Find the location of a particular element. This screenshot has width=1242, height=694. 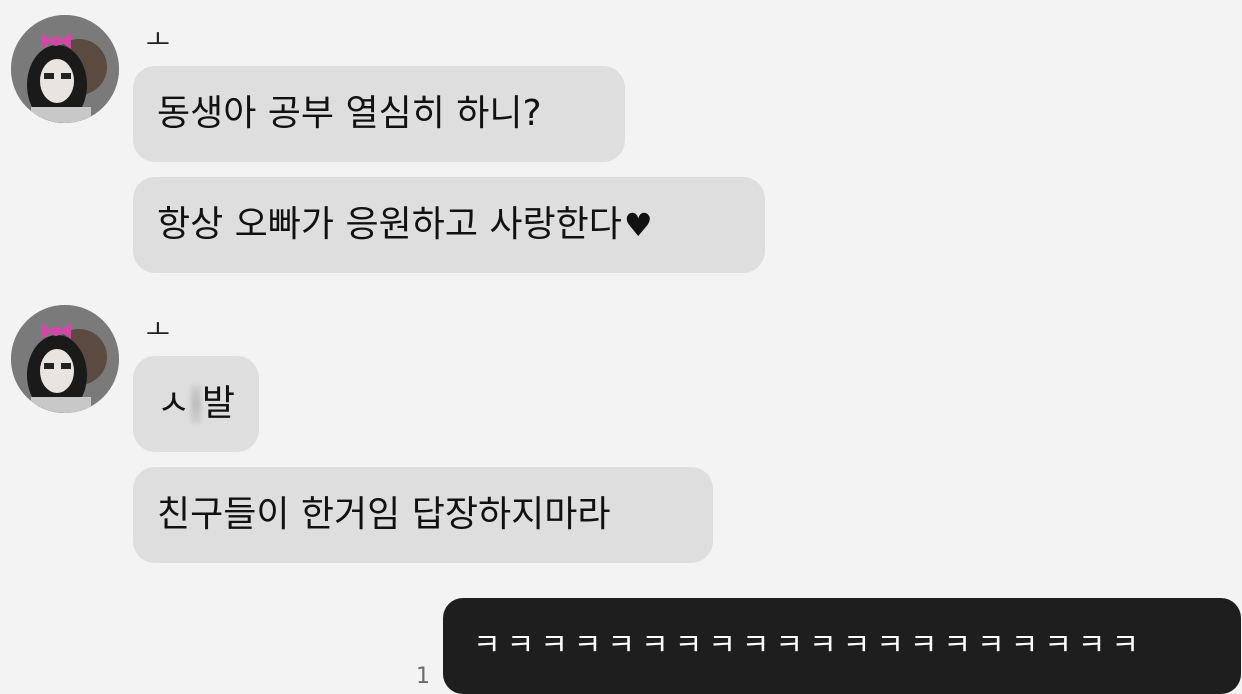

censor-blur is located at coordinates (196, 404).